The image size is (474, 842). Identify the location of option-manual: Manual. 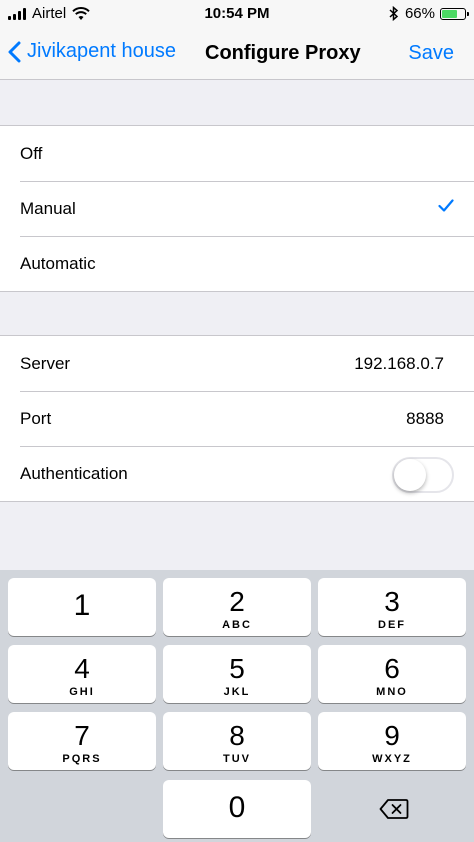
(237, 208).